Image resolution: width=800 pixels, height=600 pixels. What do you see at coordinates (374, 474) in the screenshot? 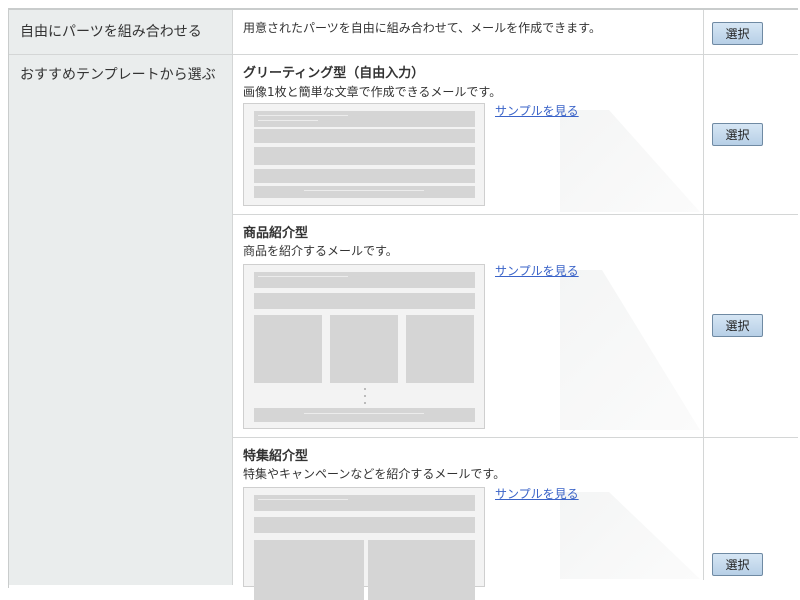
I see `template-description-feature: 特集やキャンペーンなどを紹介するメールです。` at bounding box center [374, 474].